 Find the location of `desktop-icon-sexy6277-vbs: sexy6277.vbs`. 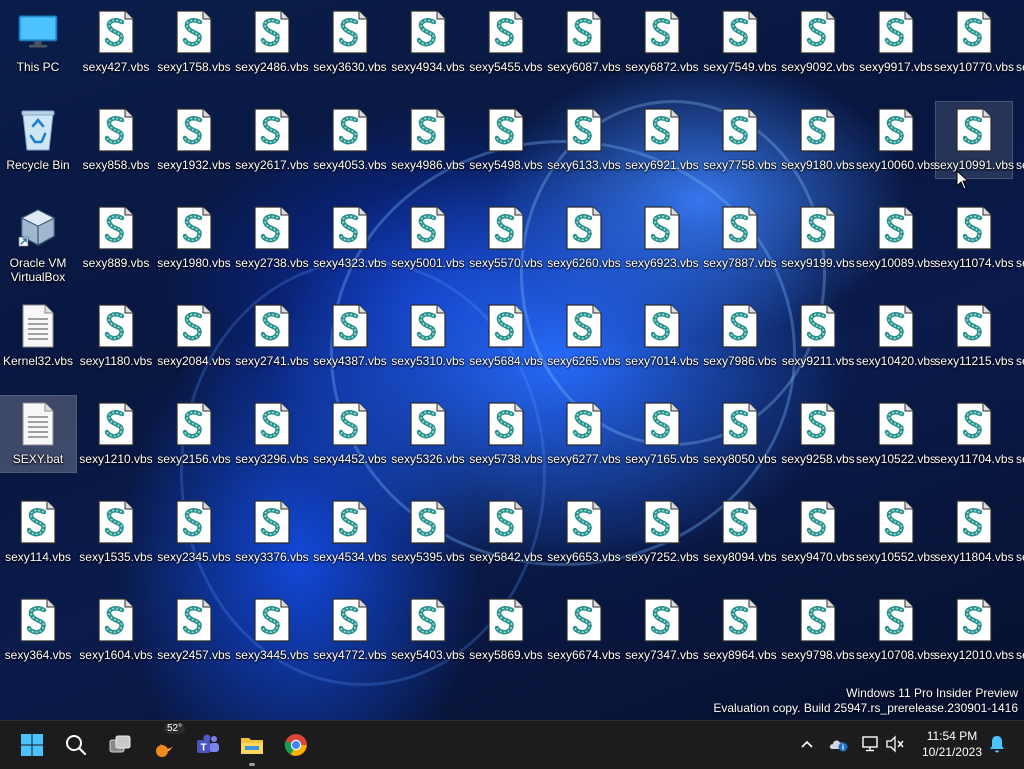

desktop-icon-sexy6277-vbs: sexy6277.vbs is located at coordinates (584, 434).